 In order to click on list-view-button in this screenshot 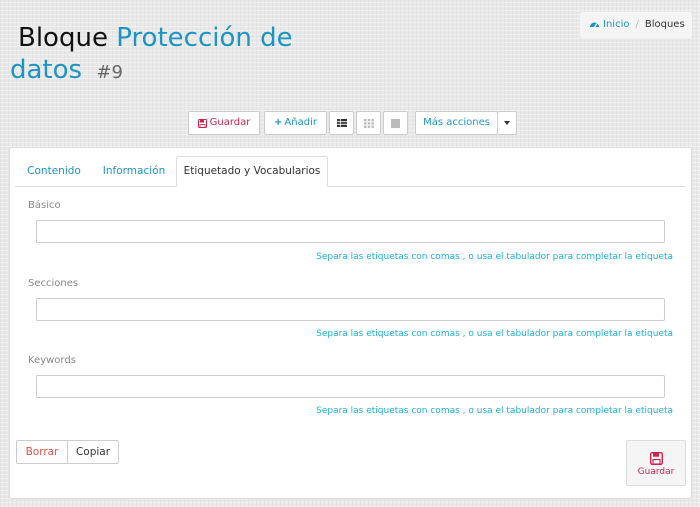, I will do `click(341, 123)`.